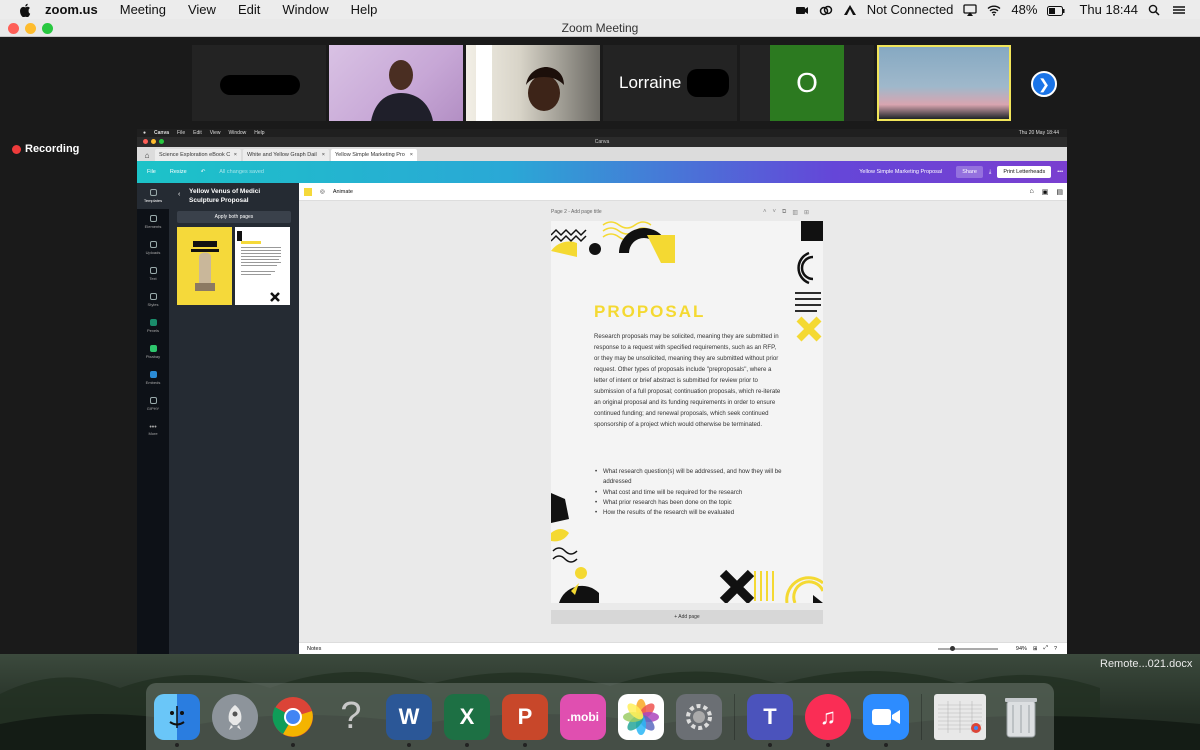 The image size is (1200, 750). I want to click on share-button: Share, so click(969, 172).